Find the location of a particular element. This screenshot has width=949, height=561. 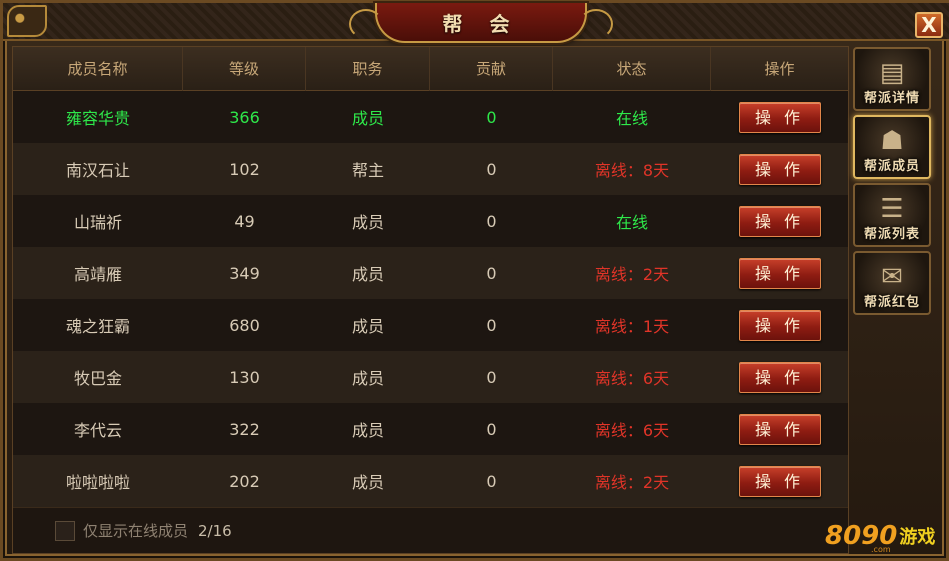

member-name: 牧巴金 is located at coordinates (97, 378).